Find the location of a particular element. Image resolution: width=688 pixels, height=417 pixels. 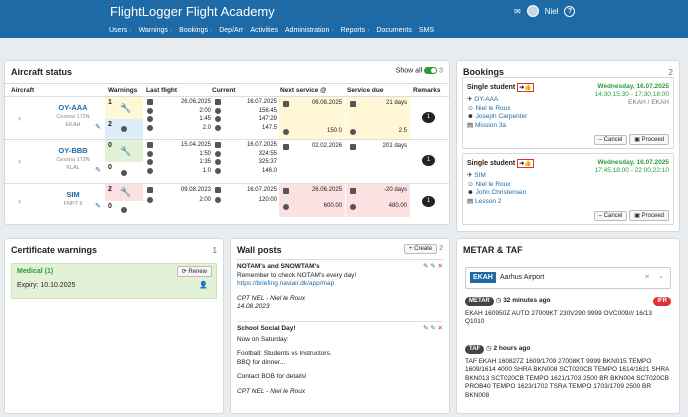

warning-count: 2 is located at coordinates (110, 124).